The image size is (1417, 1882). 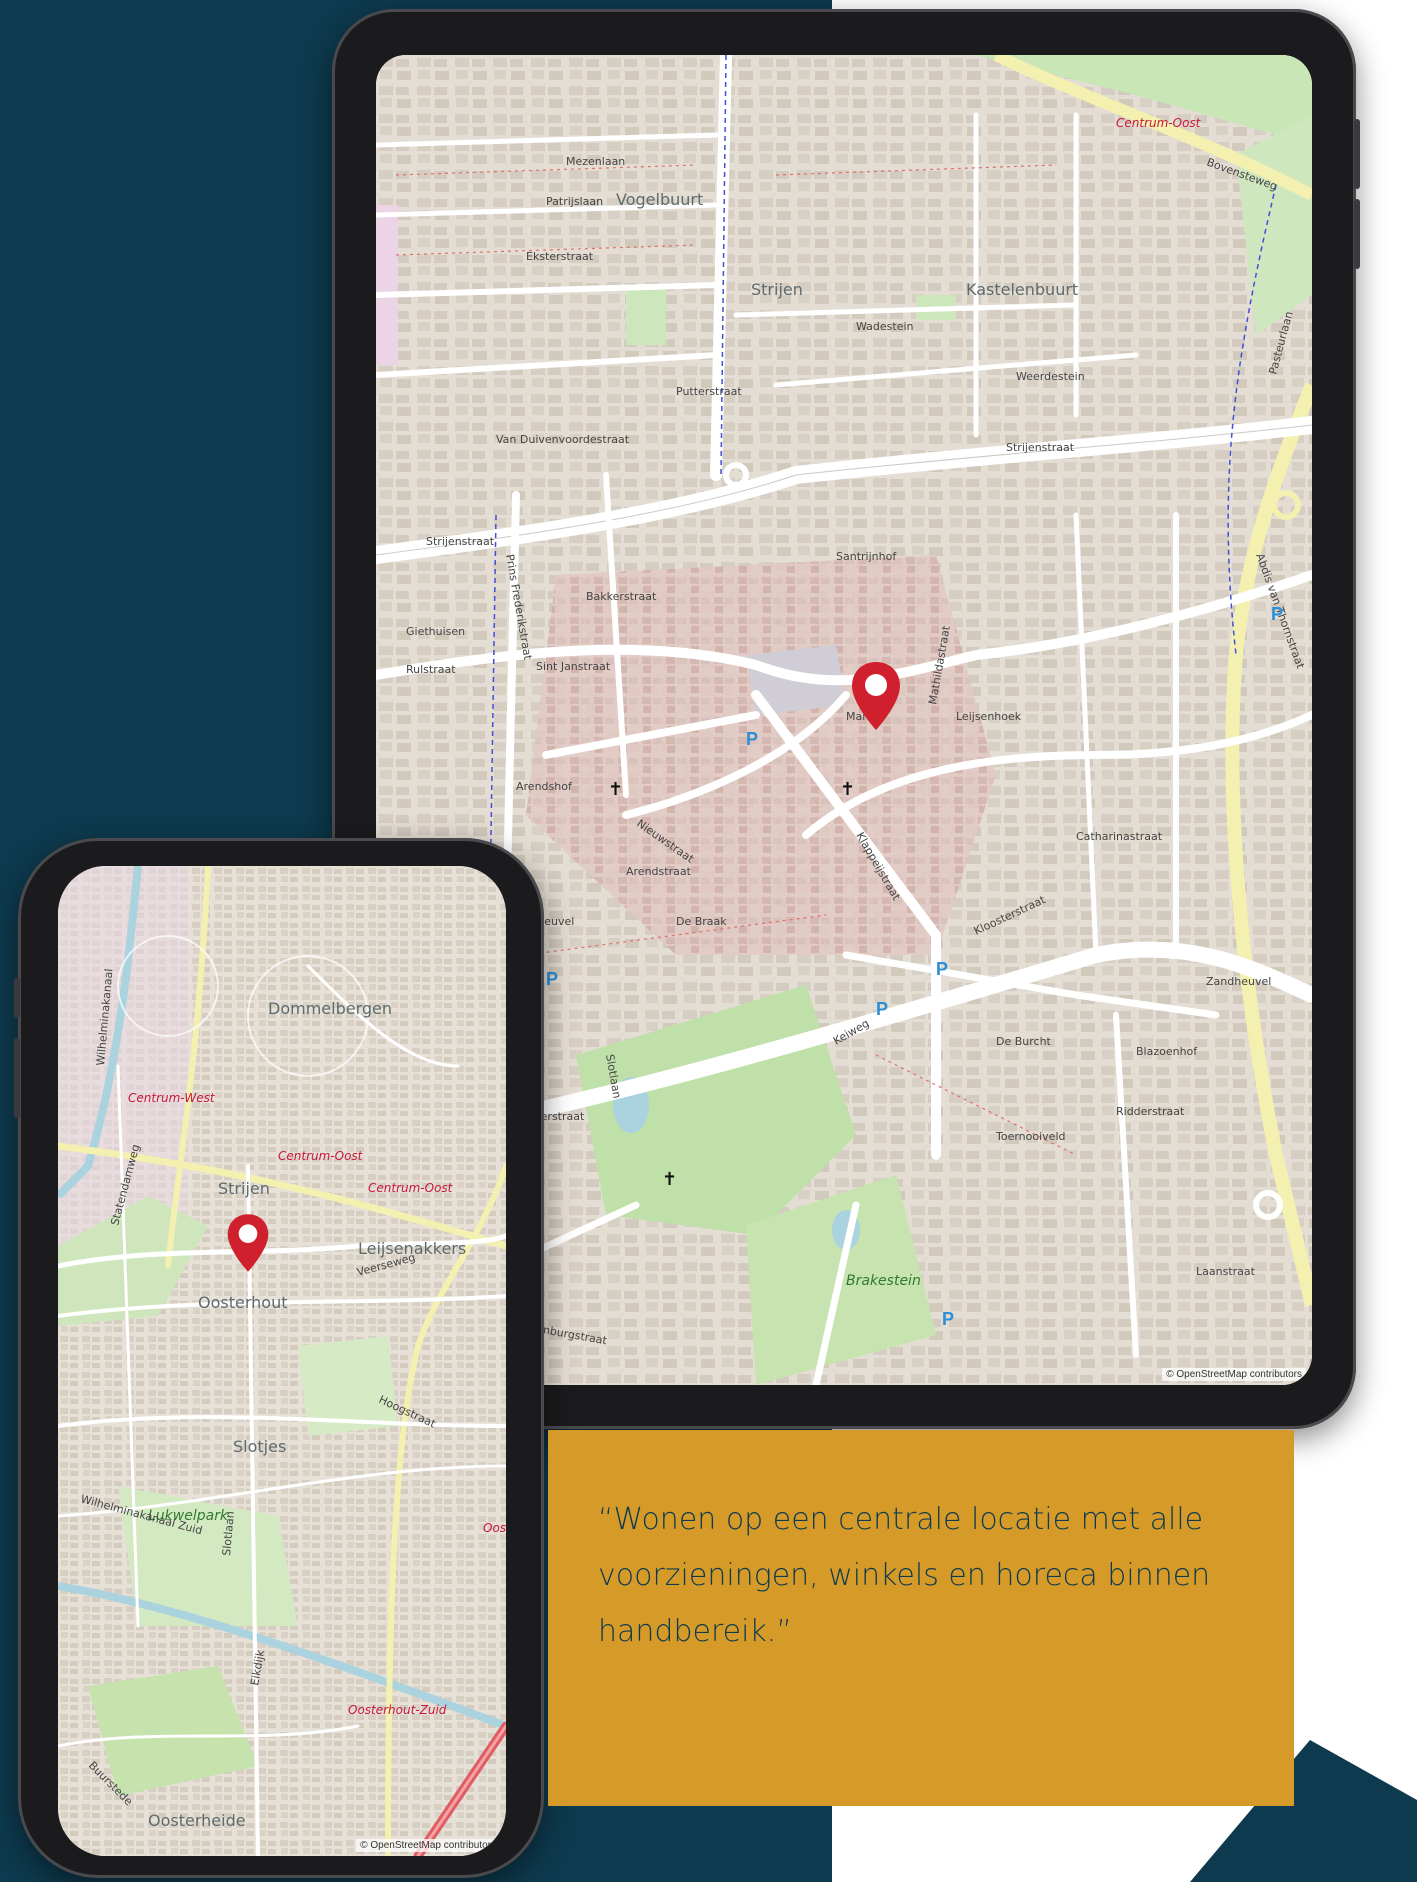 I want to click on street-label-eksterstraat: Eksterstraat, so click(x=560, y=256).